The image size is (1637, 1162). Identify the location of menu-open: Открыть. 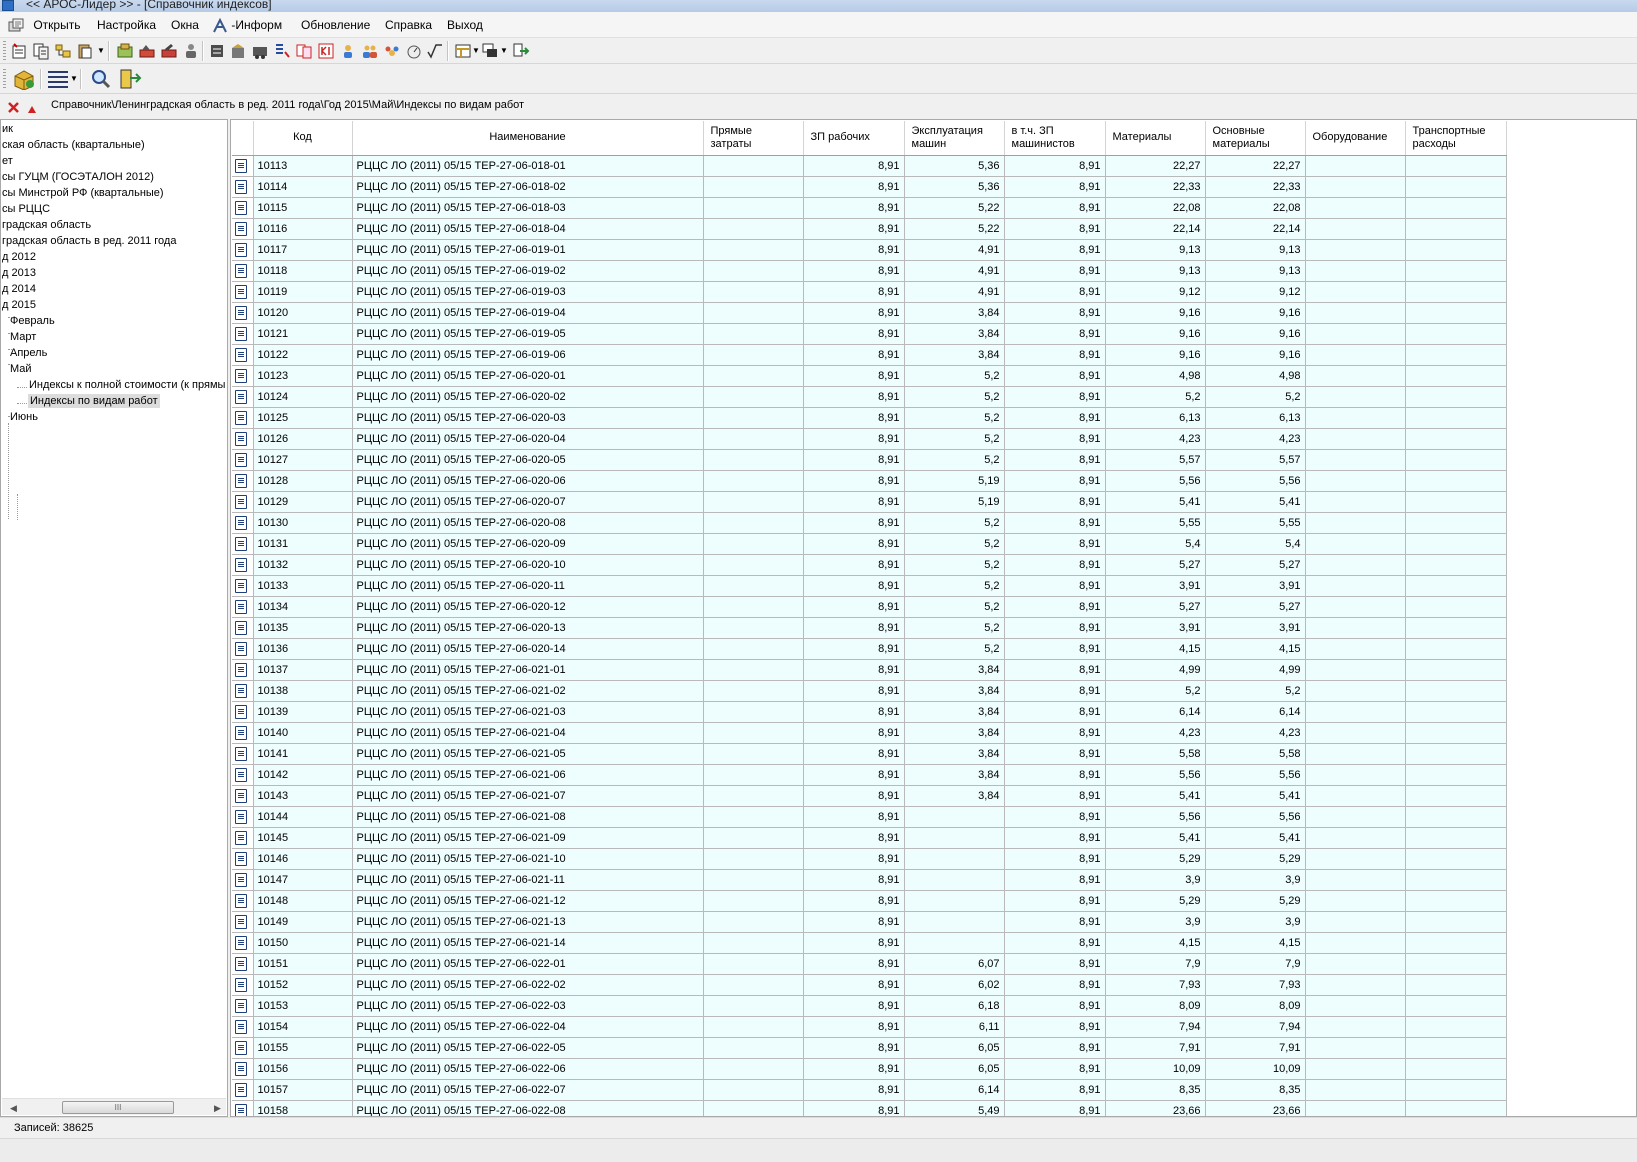
(44, 26).